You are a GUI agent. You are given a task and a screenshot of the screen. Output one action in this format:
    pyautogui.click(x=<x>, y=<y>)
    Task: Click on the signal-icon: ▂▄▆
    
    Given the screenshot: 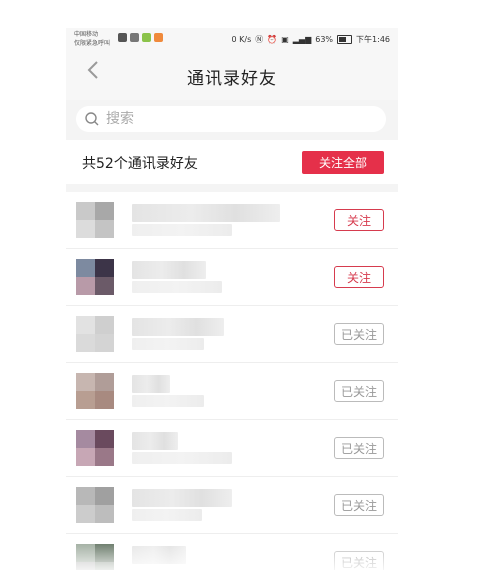 What is the action you would take?
    pyautogui.click(x=302, y=39)
    